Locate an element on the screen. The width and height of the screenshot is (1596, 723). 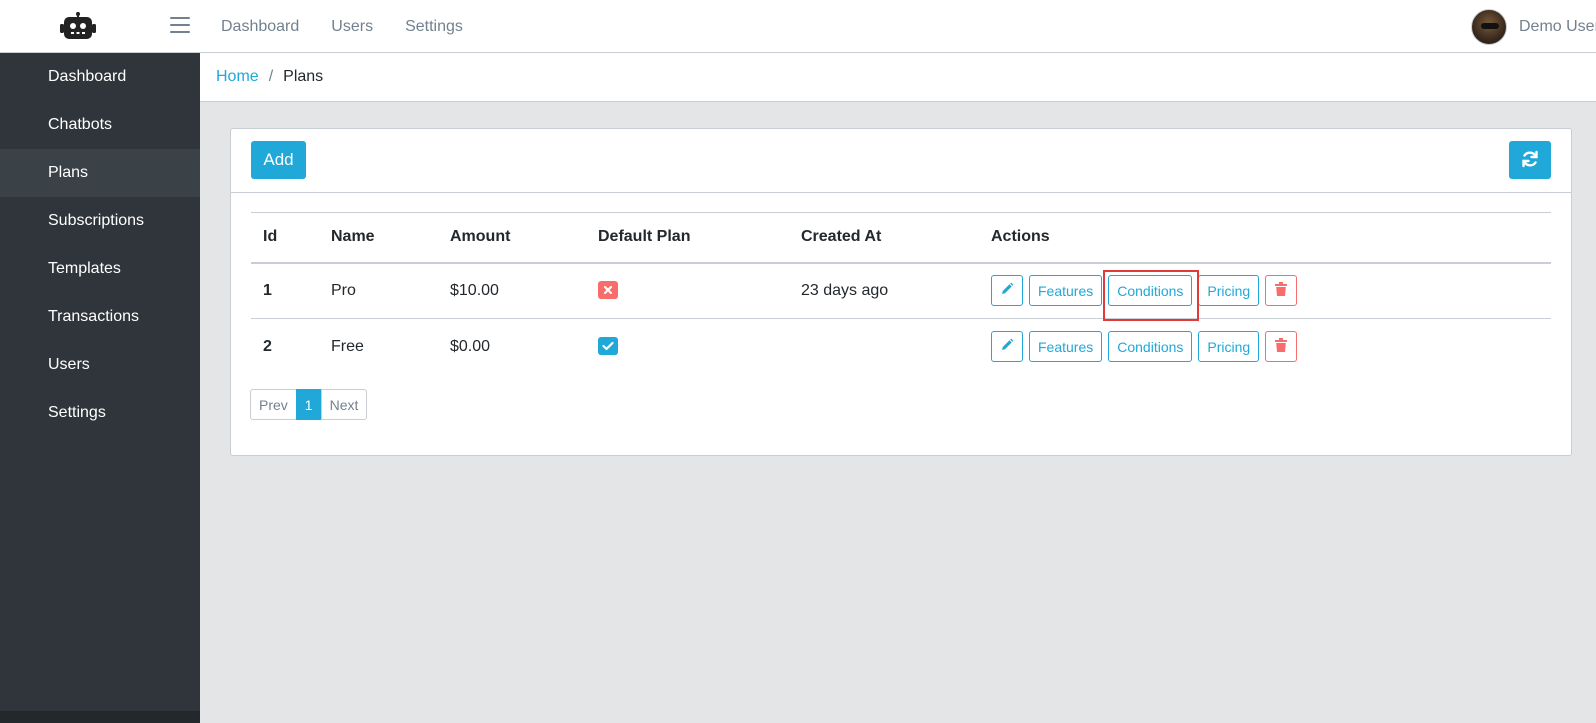
breadcrumb-current: Plans is located at coordinates (303, 76).